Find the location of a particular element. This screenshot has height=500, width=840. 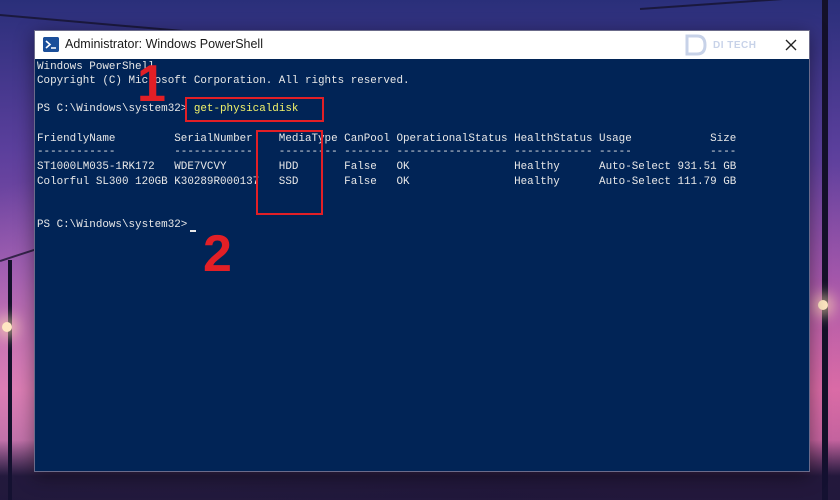

watermark-icon is located at coordinates (696, 45).